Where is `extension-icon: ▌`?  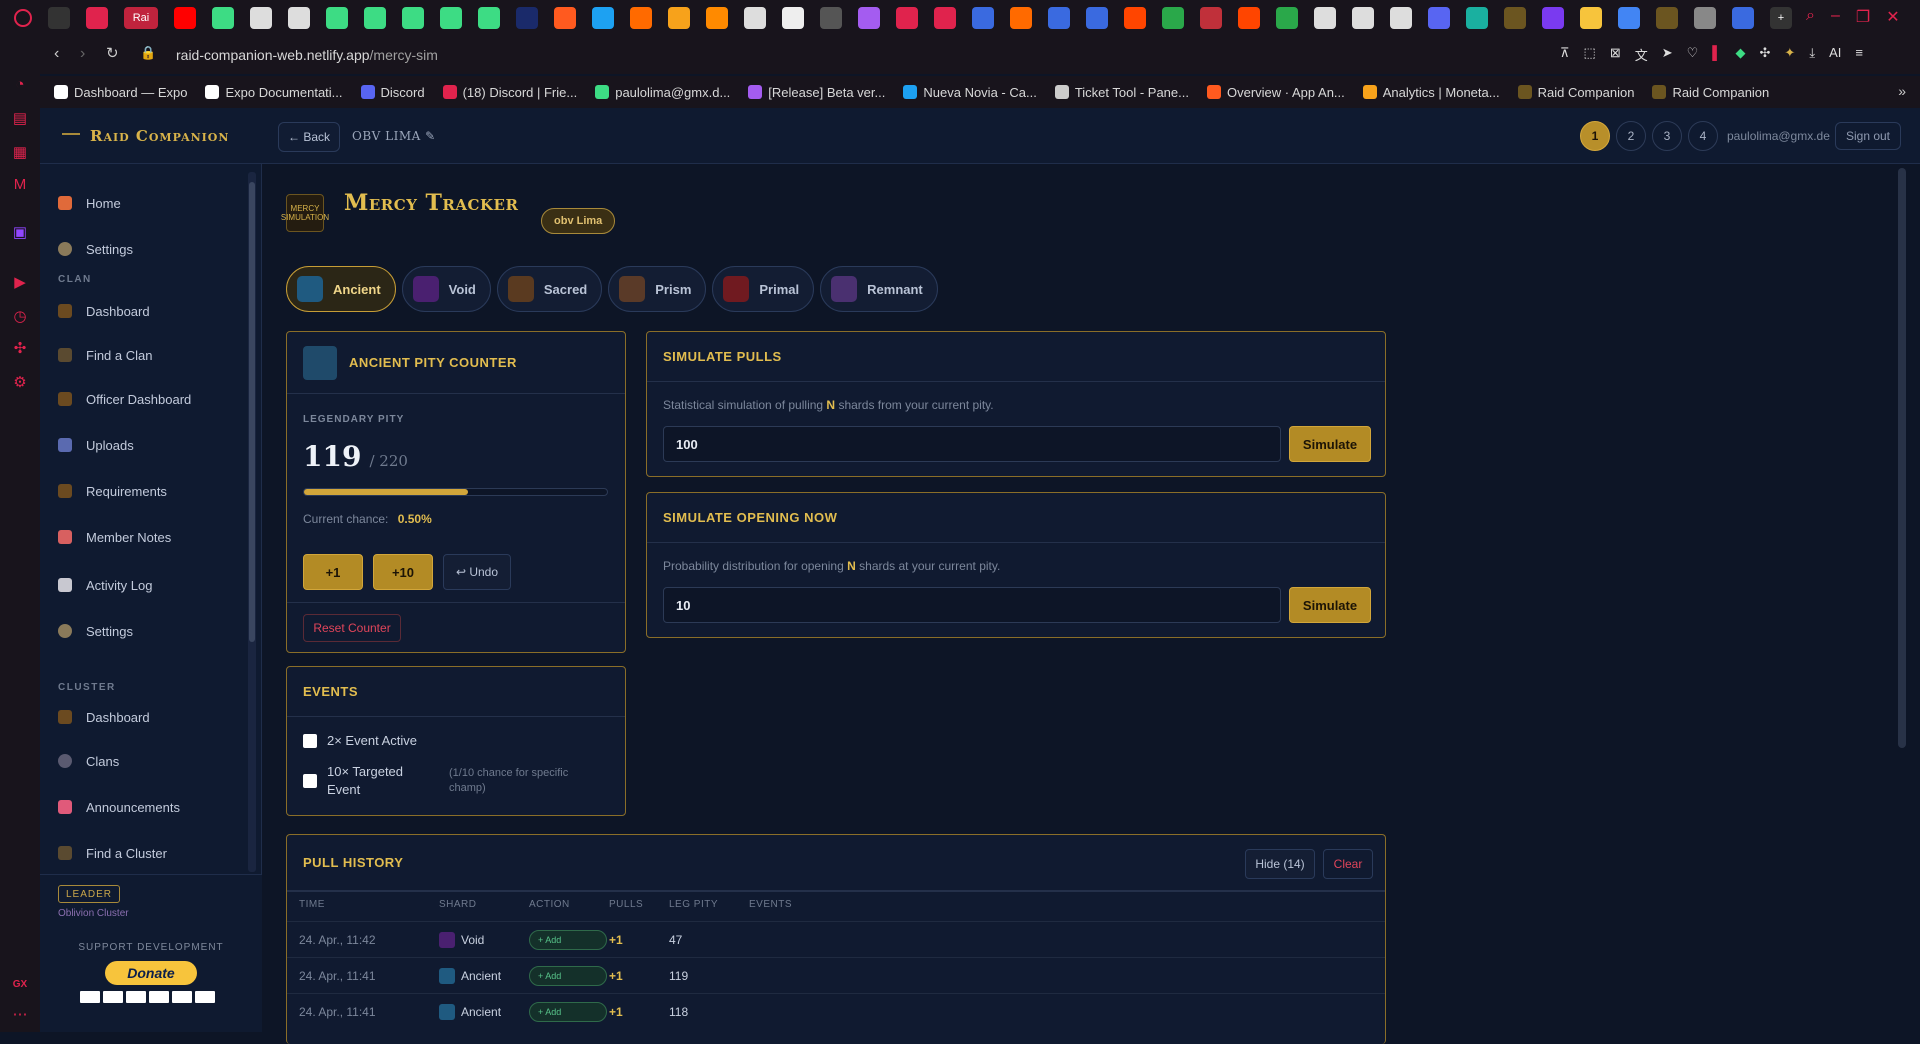
extension-icon: ▌ is located at coordinates (1716, 54).